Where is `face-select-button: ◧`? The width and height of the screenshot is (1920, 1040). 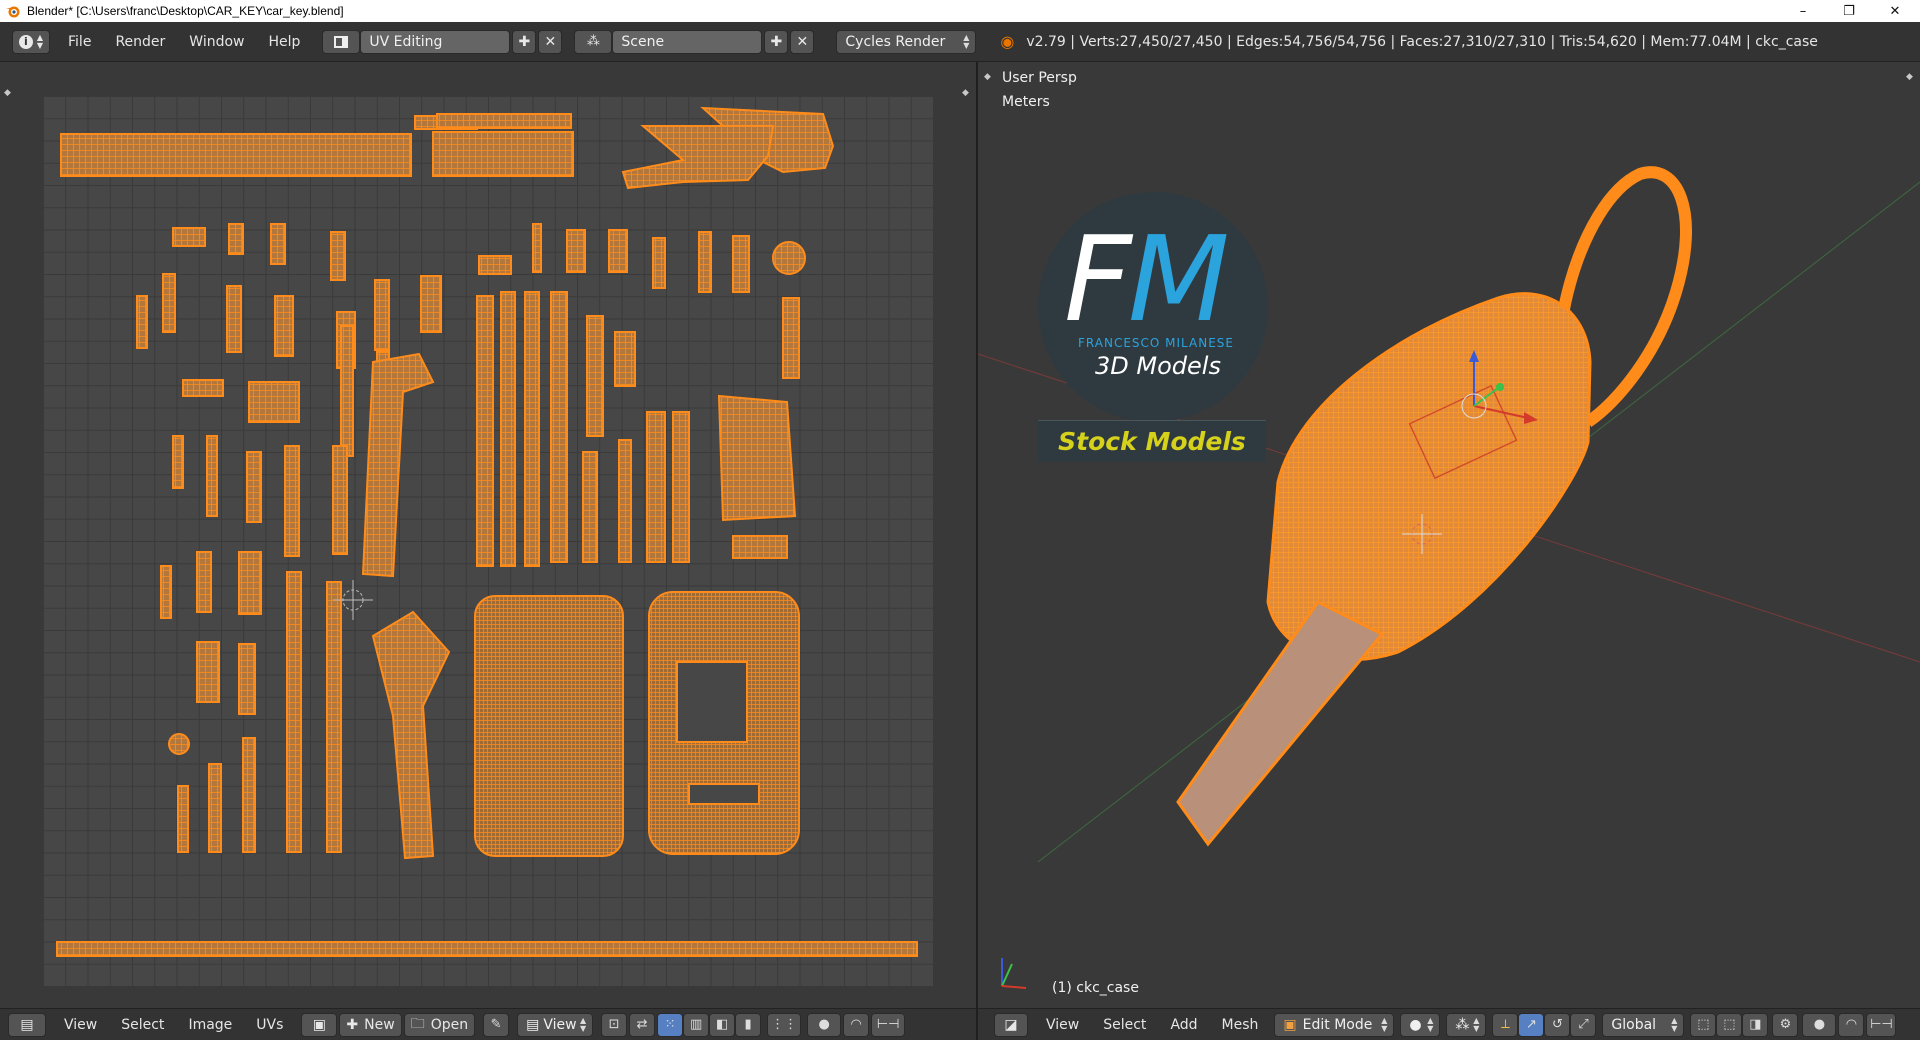
face-select-button: ◧ is located at coordinates (722, 1024).